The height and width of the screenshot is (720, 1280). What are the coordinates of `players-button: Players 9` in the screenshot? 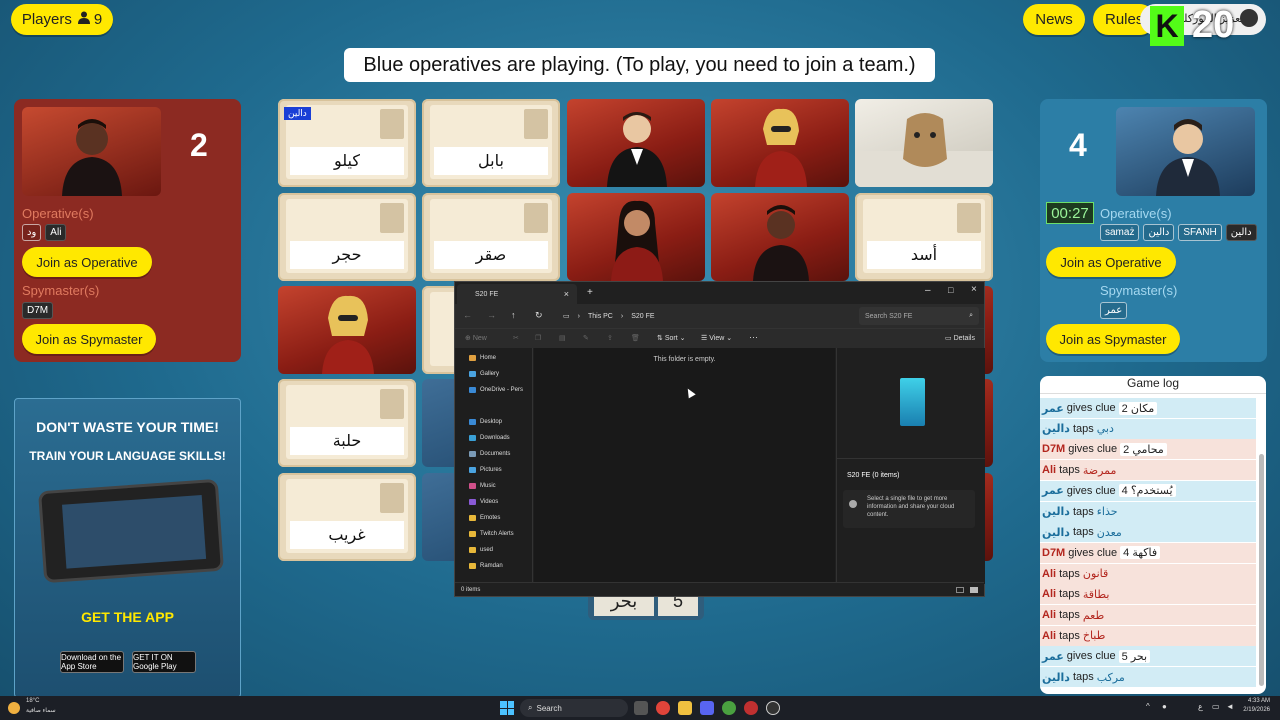 It's located at (62, 19).